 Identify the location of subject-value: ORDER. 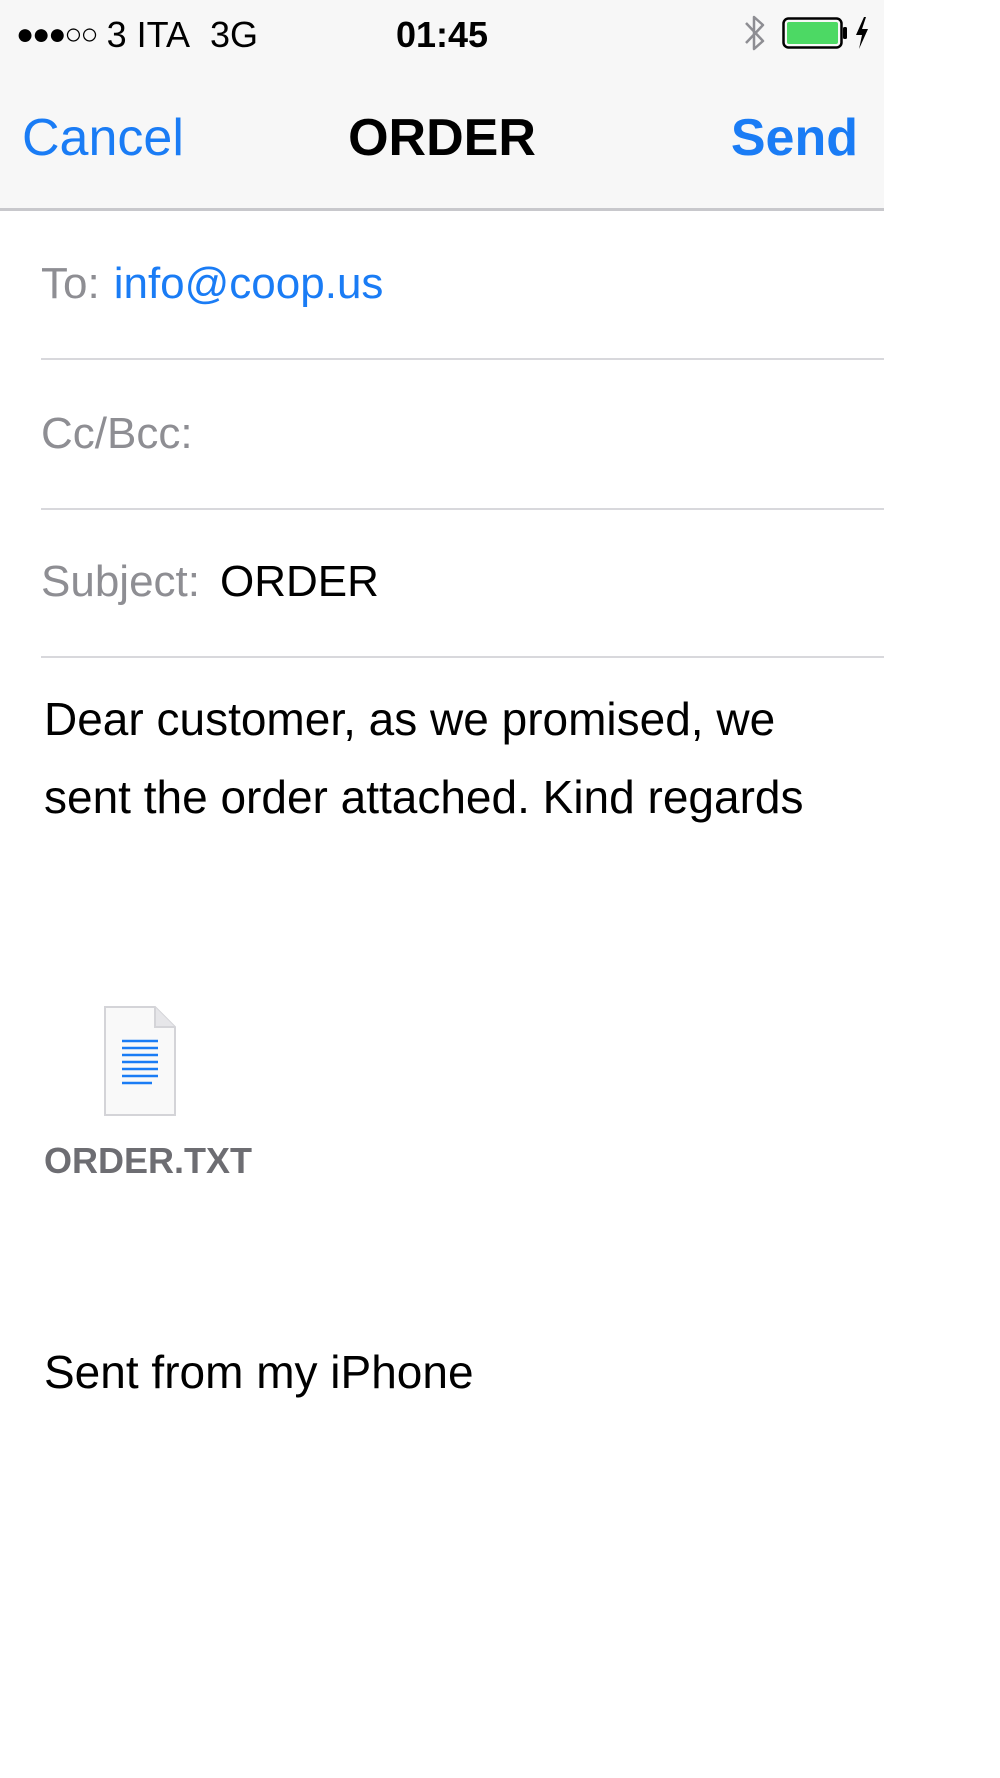
(299, 582).